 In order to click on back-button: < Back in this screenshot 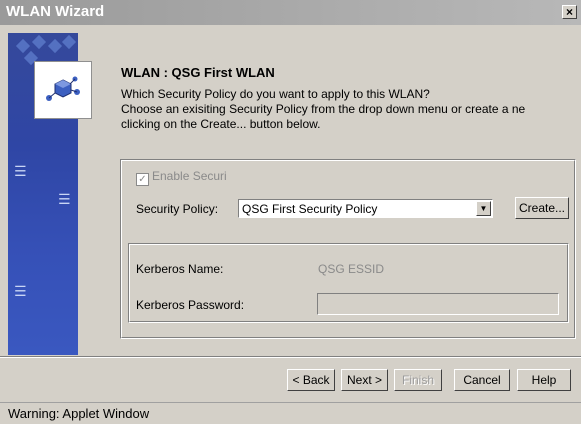, I will do `click(311, 380)`.